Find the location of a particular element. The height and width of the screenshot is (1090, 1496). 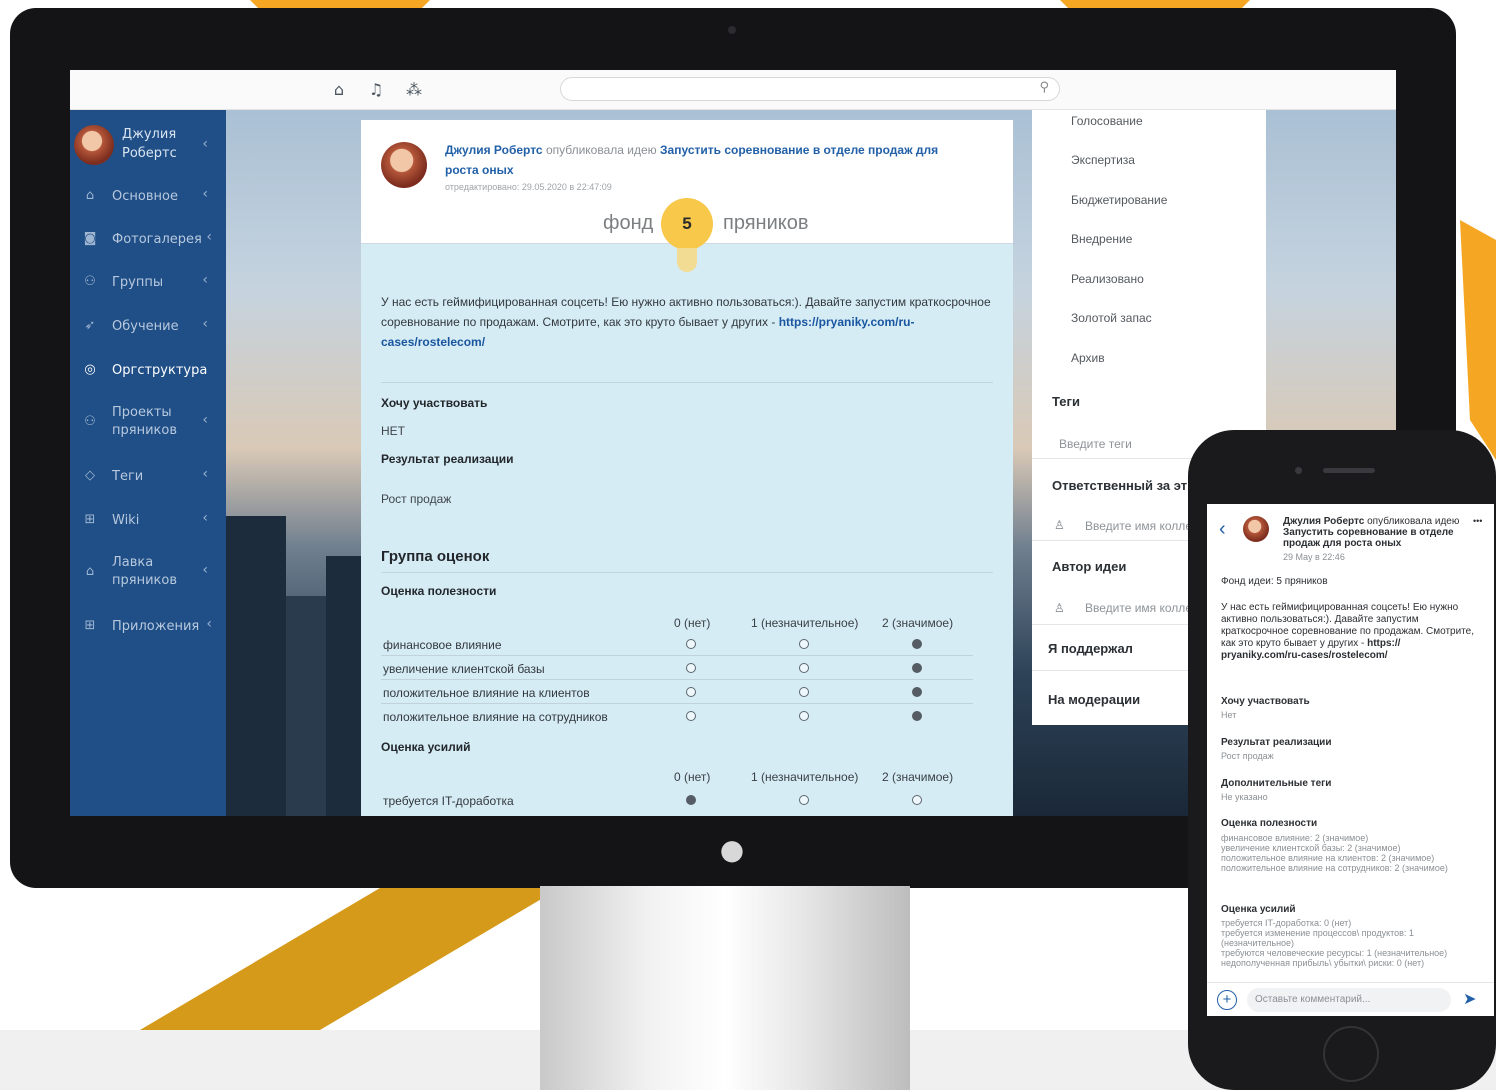

phone-tags-label: Дополнительные теги is located at coordinates (1276, 783).